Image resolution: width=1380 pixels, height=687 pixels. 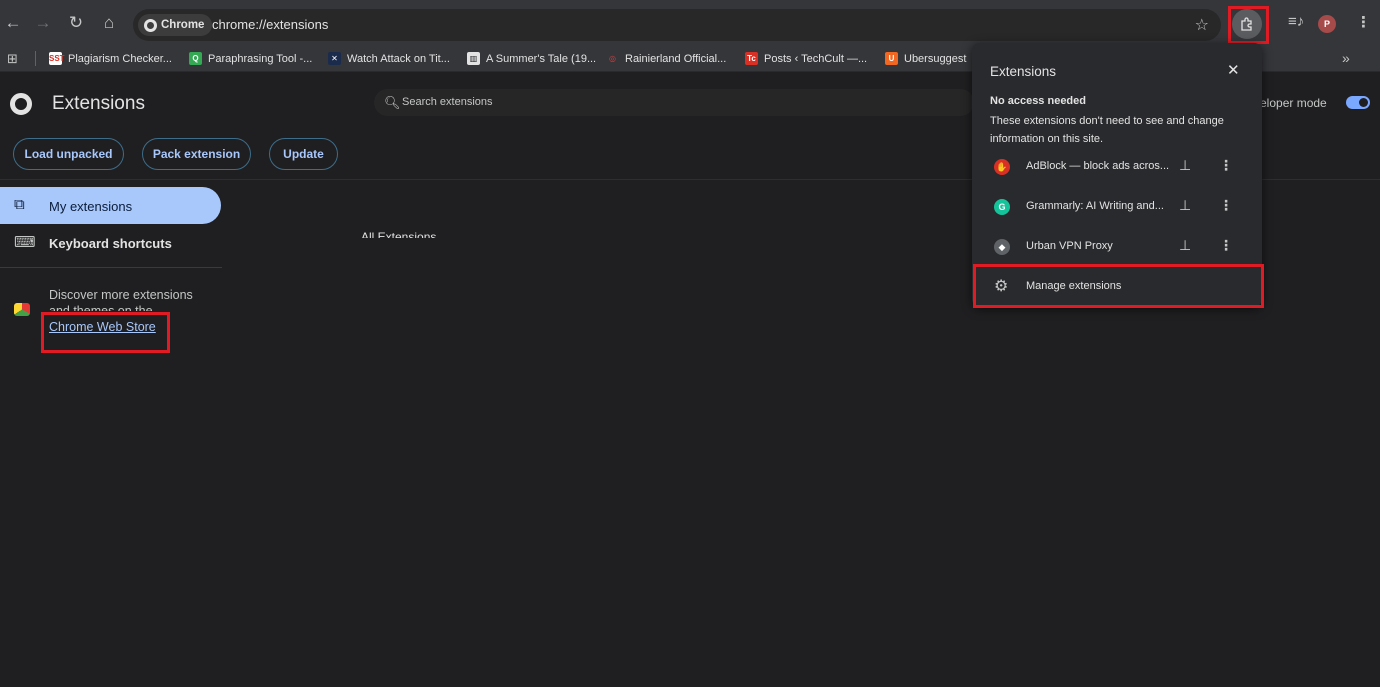 What do you see at coordinates (22, 309) in the screenshot?
I see `web-store-icon` at bounding box center [22, 309].